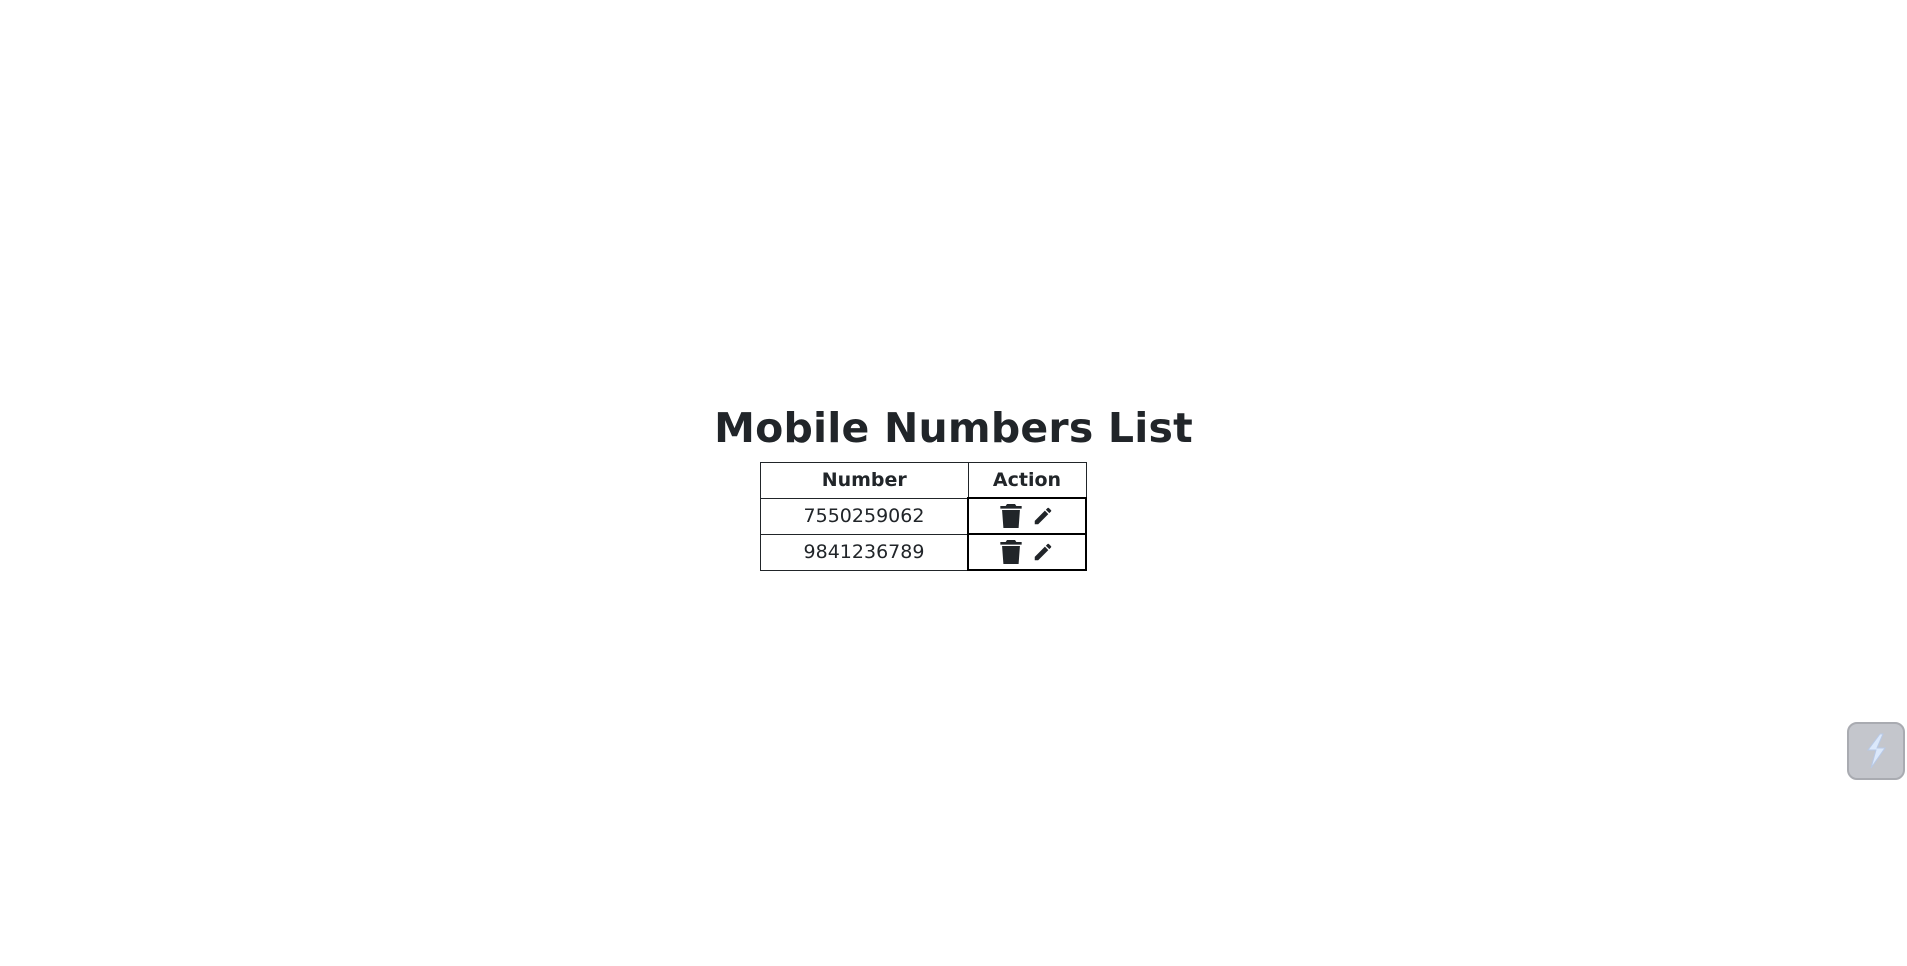 The width and height of the screenshot is (1907, 966). What do you see at coordinates (953, 428) in the screenshot?
I see `page-title: Mobile Numbers List` at bounding box center [953, 428].